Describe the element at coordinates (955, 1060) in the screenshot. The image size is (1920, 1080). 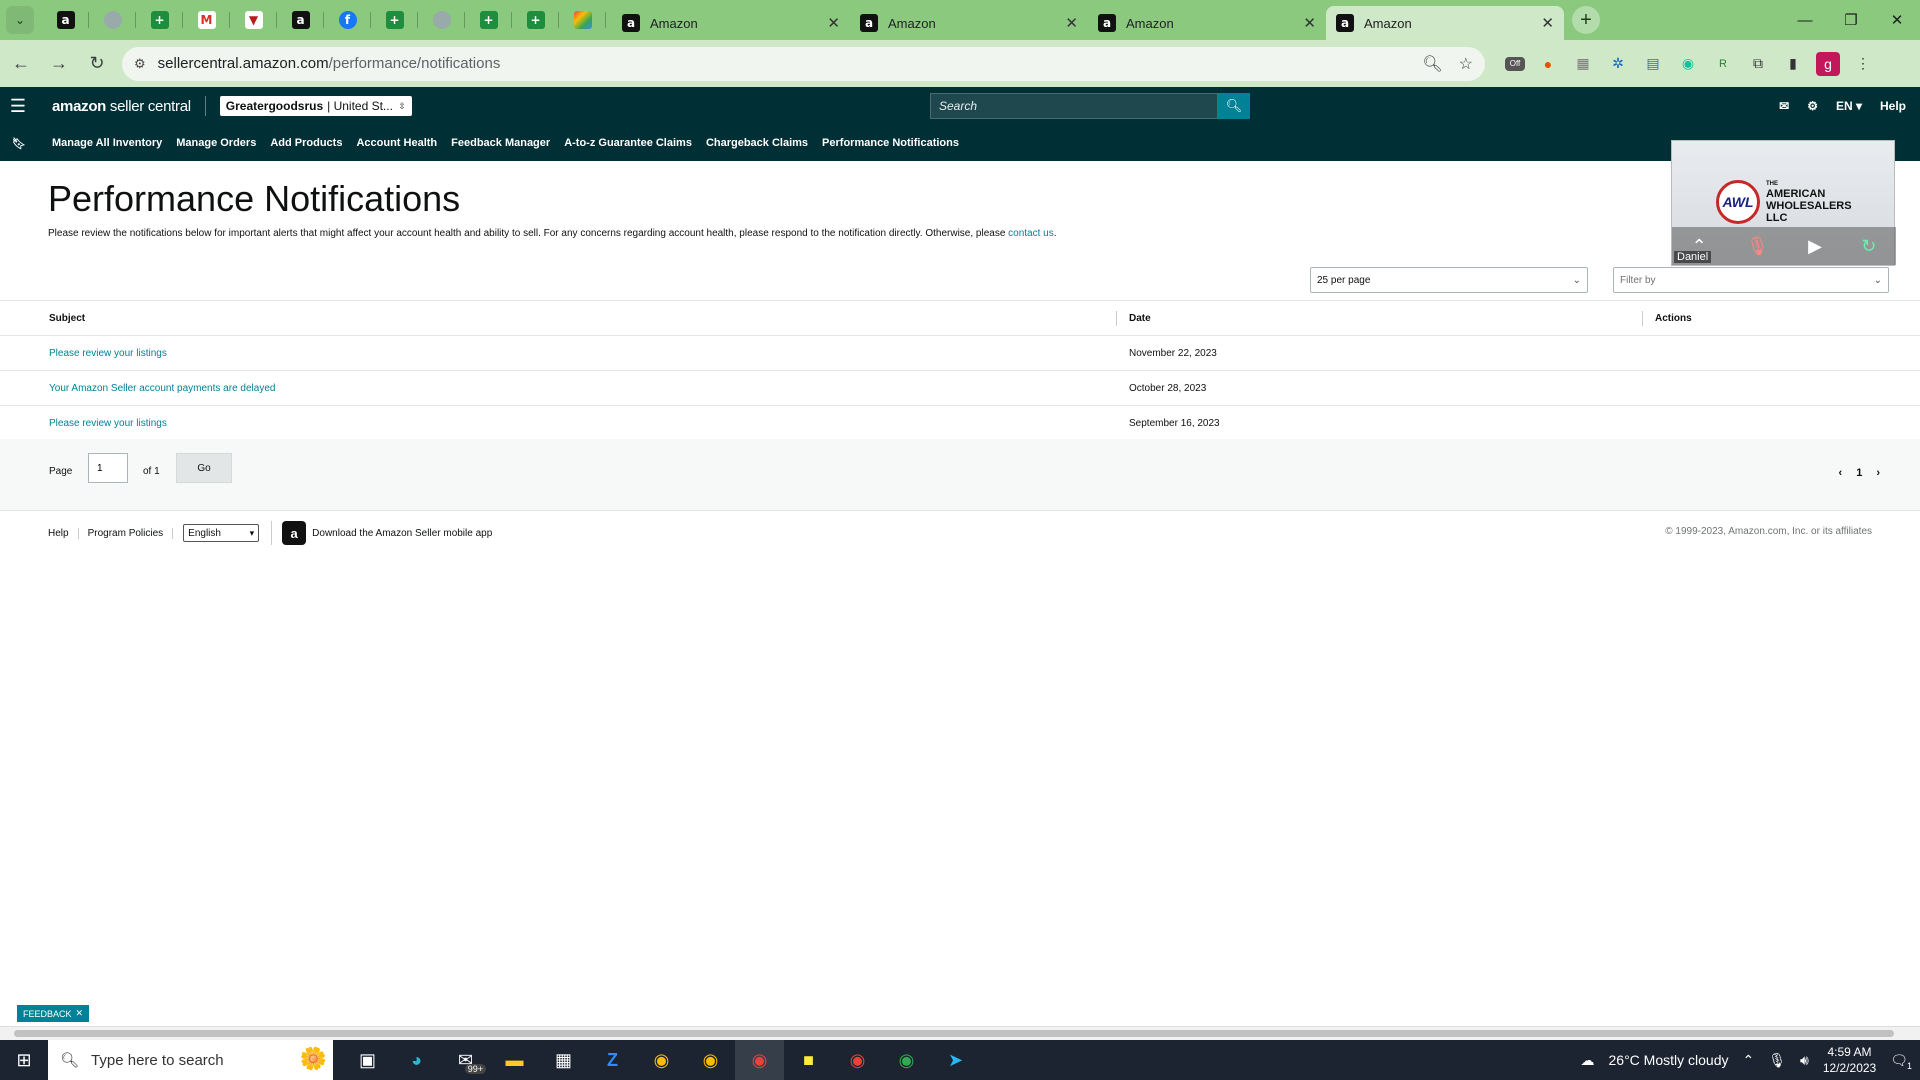
I see `telegram-icon: ➤` at that location.